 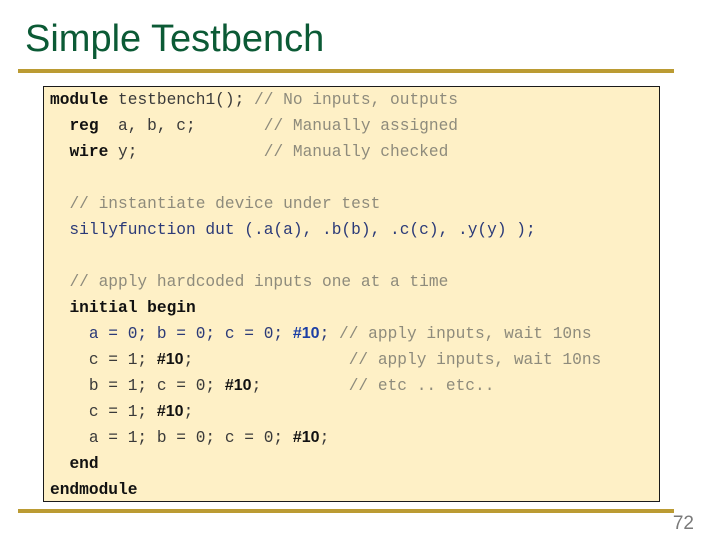 I want to click on code-comment: // apply hardcoded inputs one at a time, so click(x=259, y=282).